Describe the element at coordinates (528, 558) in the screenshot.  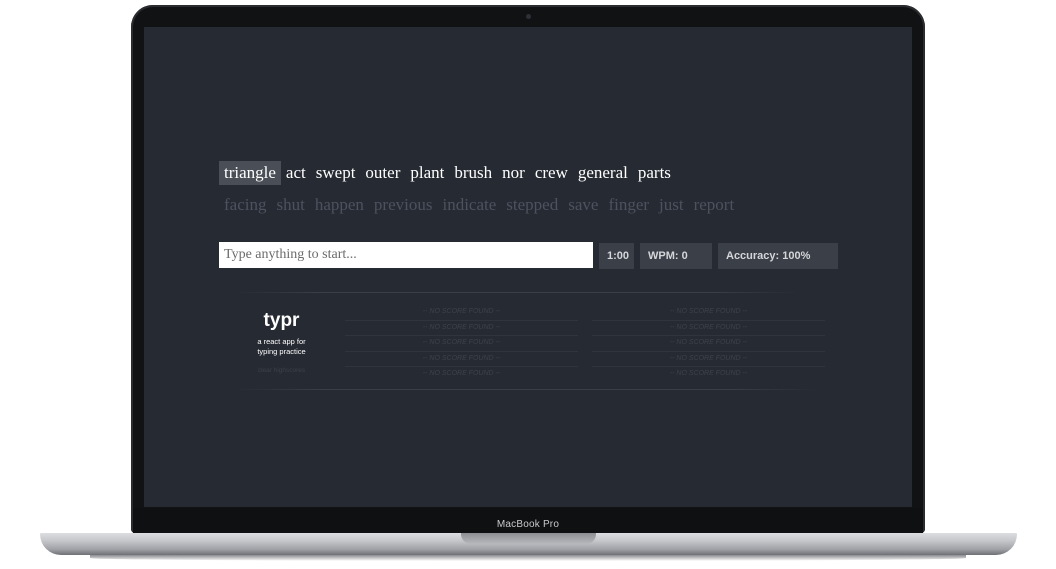
I see `laptop-shadow` at that location.